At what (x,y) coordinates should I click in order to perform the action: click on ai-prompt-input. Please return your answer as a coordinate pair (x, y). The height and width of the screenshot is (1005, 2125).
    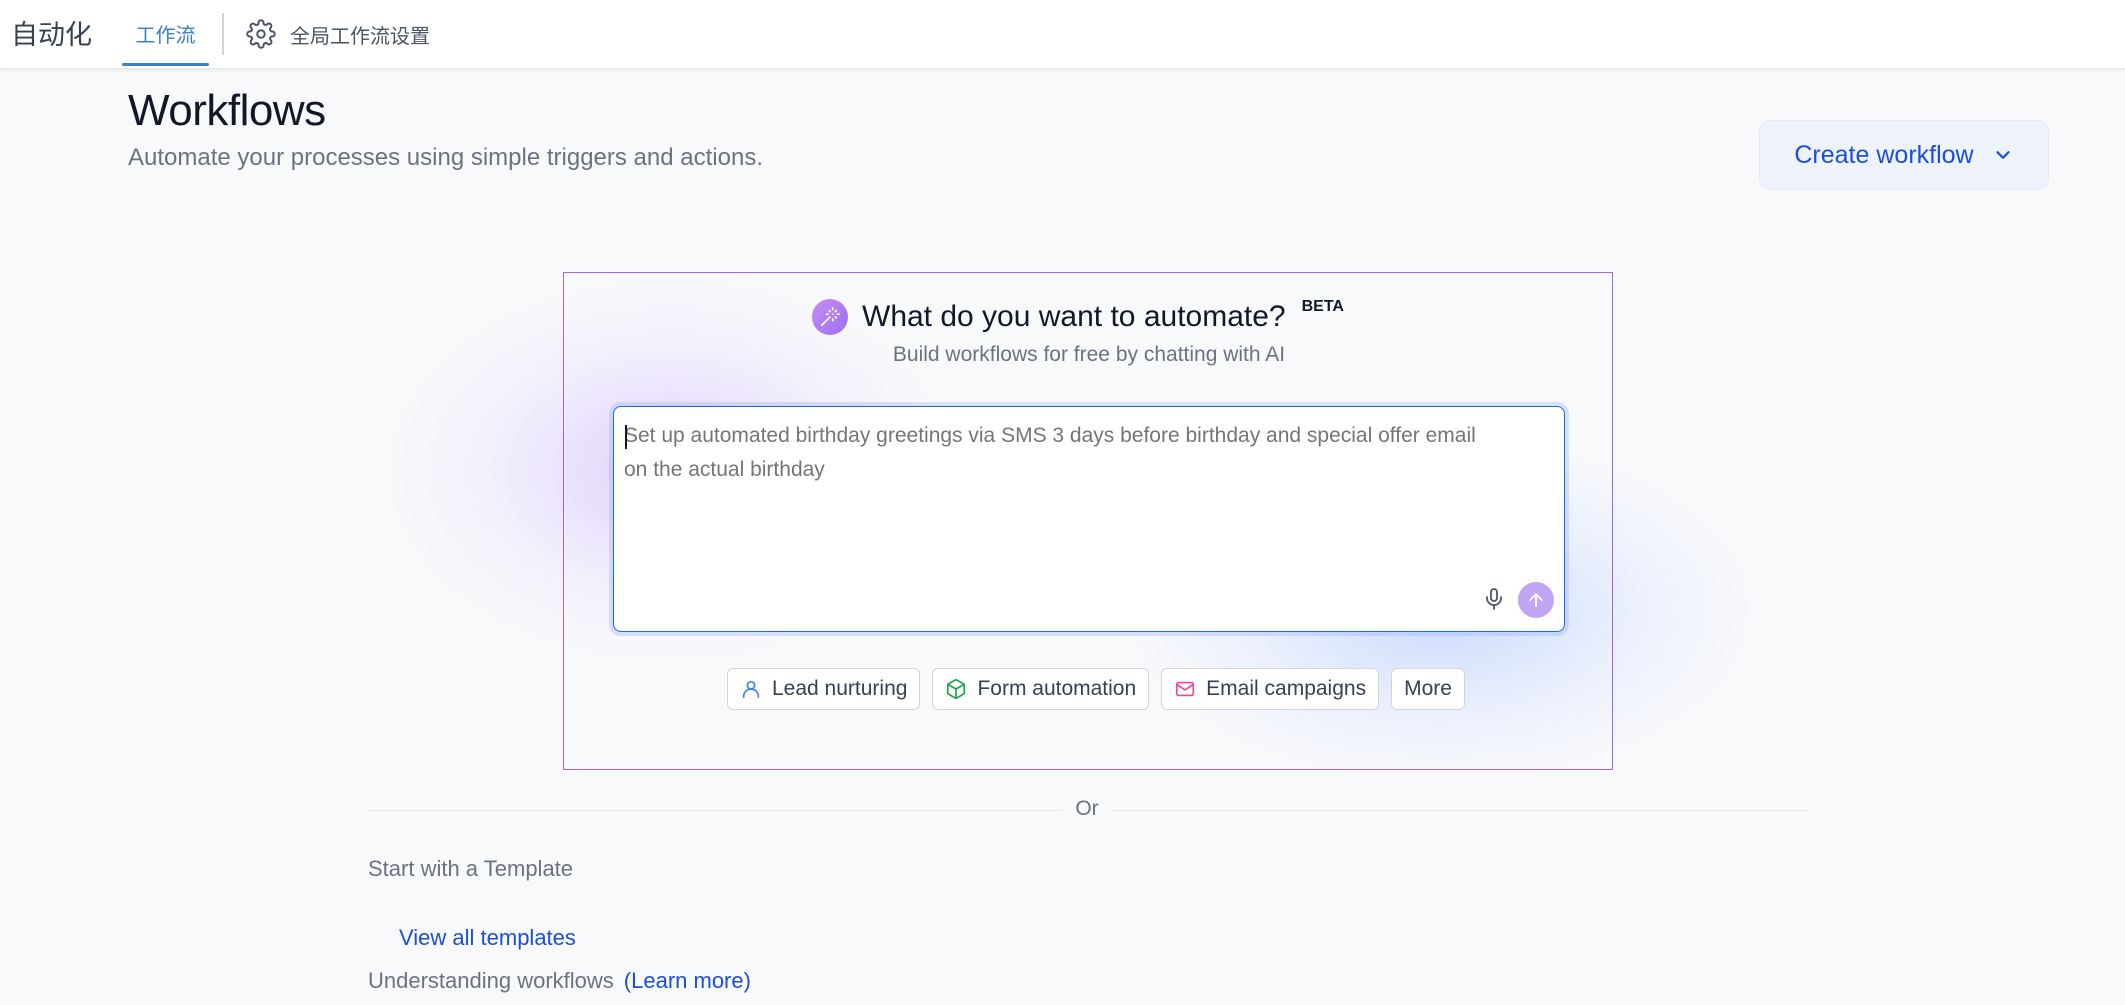
    Looking at the image, I should click on (1054, 494).